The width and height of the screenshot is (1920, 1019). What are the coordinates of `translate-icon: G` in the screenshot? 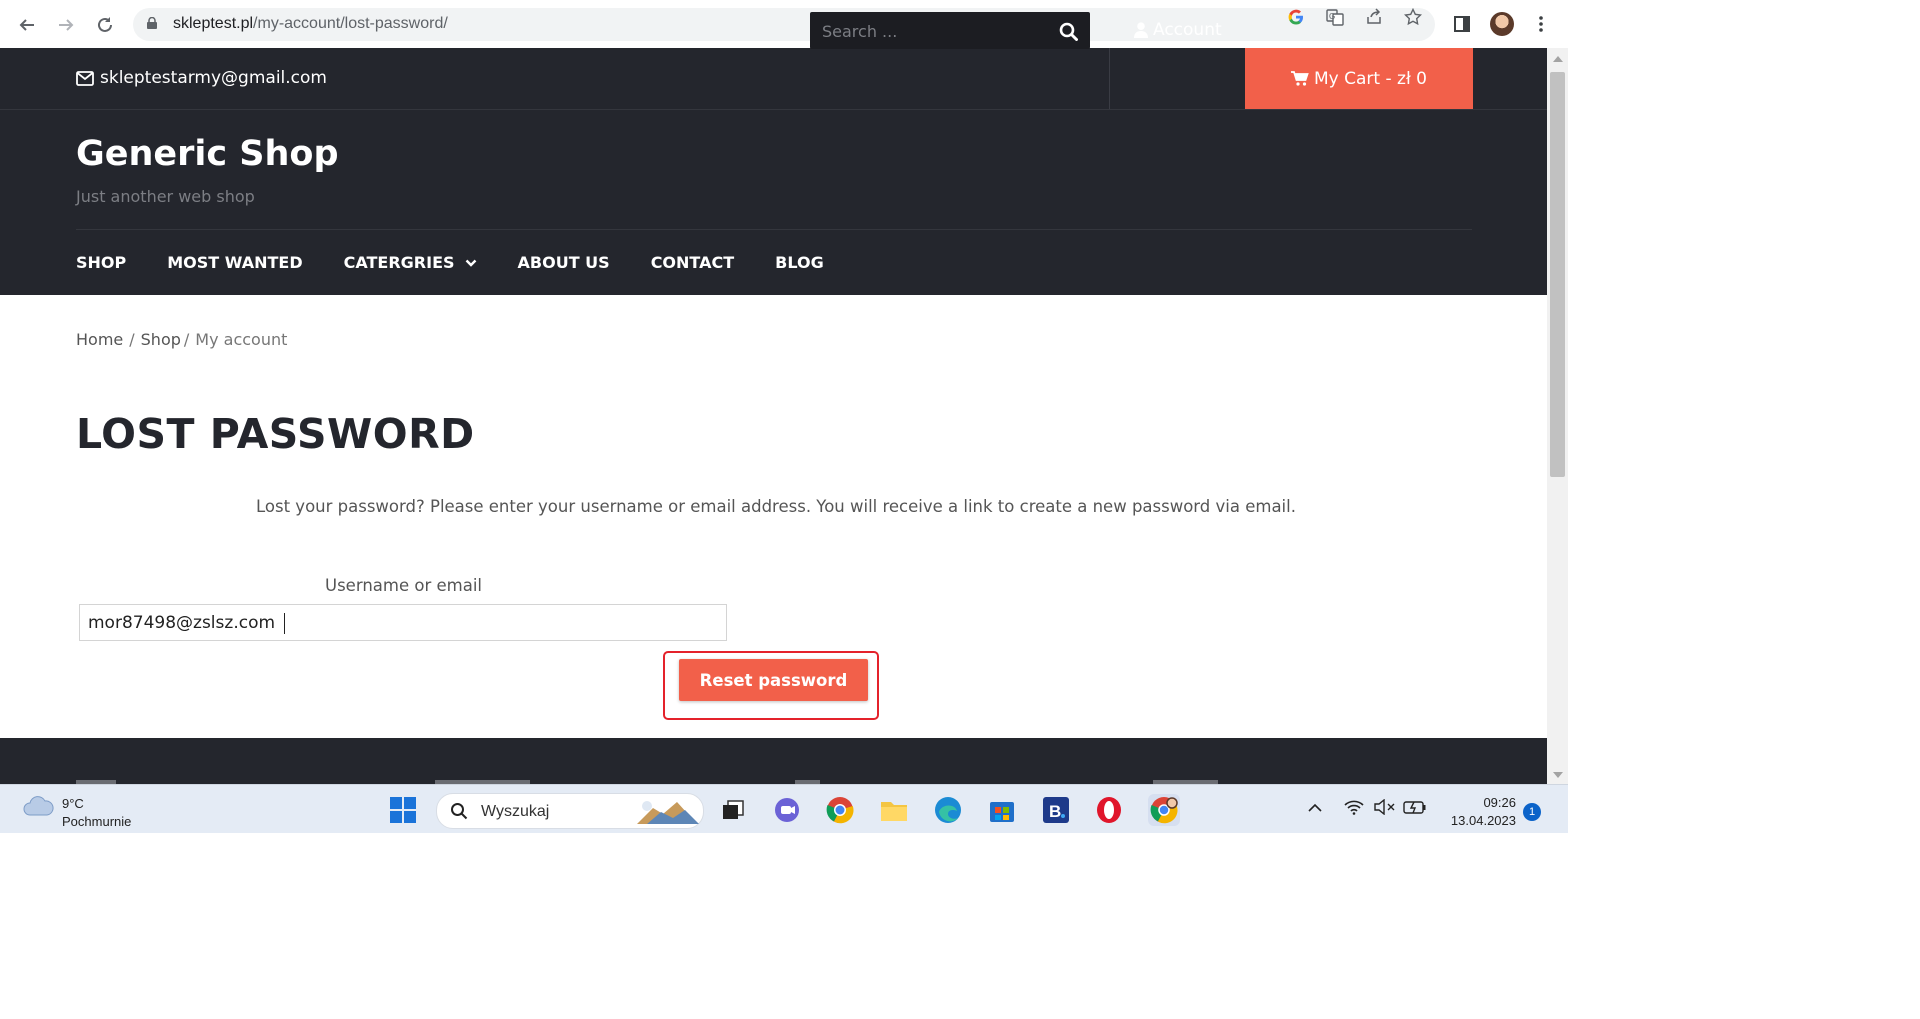 It's located at (1335, 17).